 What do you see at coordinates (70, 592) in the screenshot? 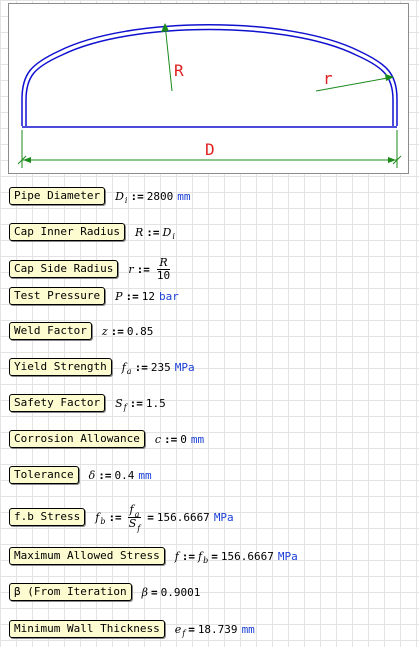
I see `label-beta-iteration: β (From Iteration` at bounding box center [70, 592].